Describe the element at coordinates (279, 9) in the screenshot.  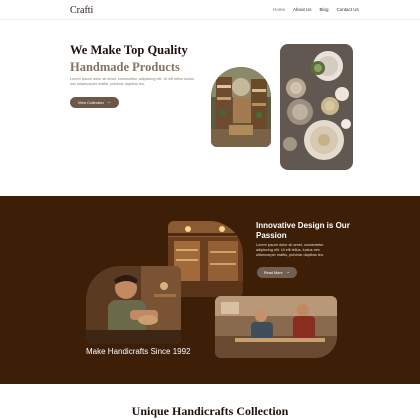
I see `nav-home-link: Home` at that location.